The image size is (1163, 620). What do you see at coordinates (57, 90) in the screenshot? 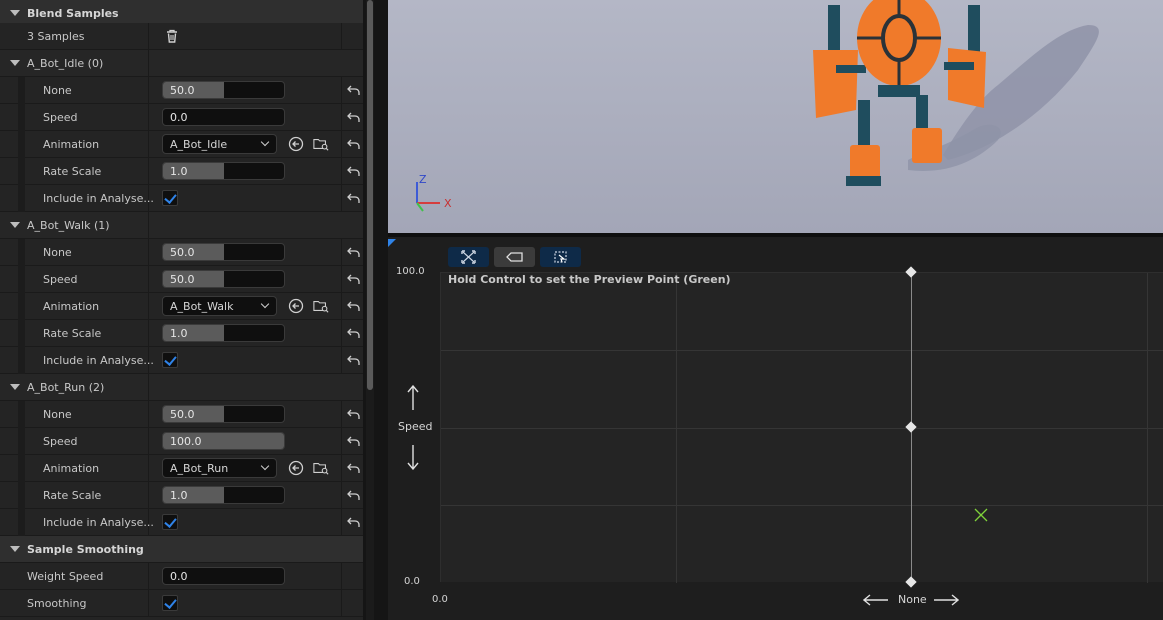
I see `property-label: None` at bounding box center [57, 90].